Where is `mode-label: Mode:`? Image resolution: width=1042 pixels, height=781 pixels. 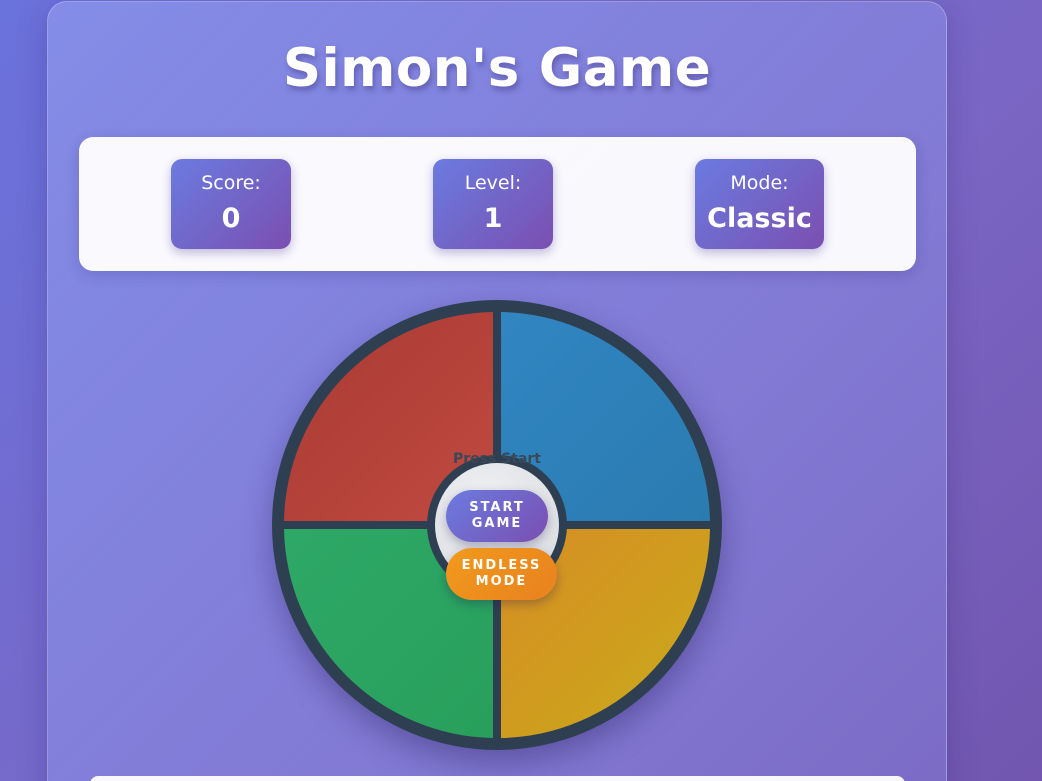
mode-label: Mode: is located at coordinates (759, 183).